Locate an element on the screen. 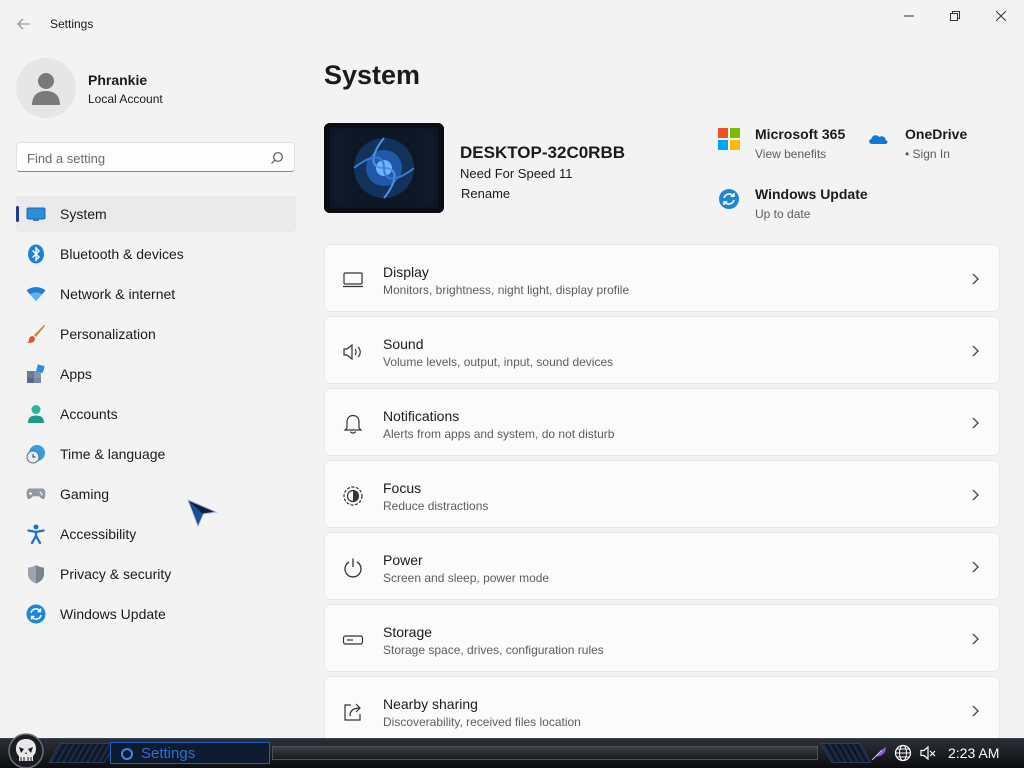 This screenshot has width=1024, height=768. card-title: Power is located at coordinates (403, 560).